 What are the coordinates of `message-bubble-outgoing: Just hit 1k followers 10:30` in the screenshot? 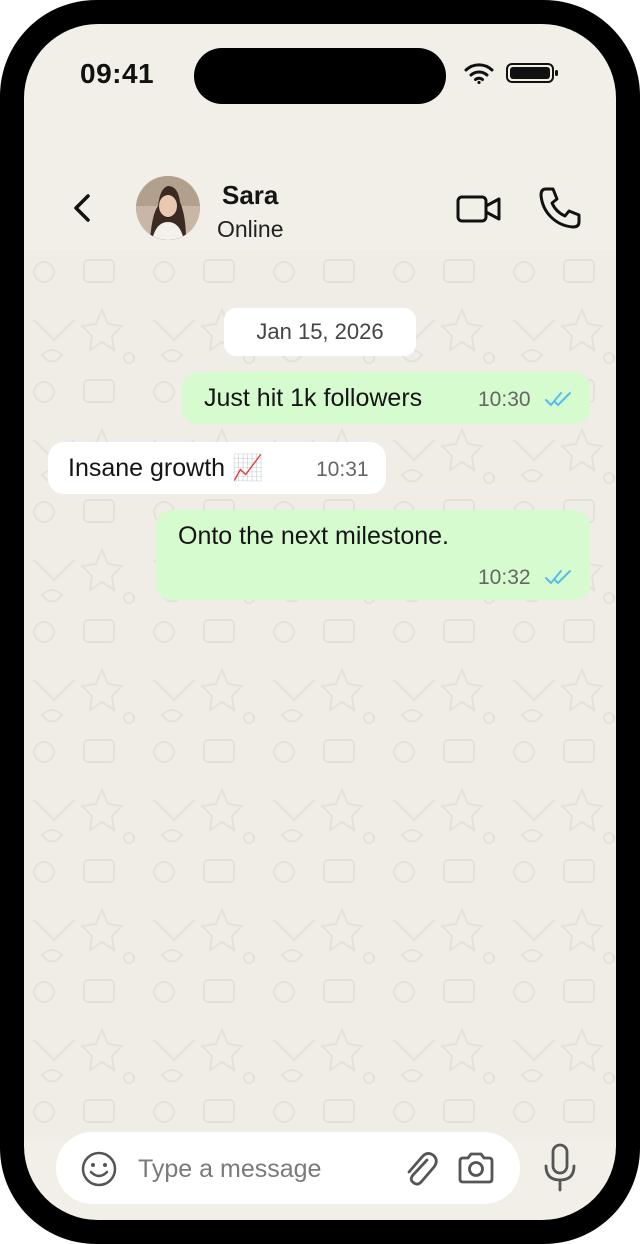 It's located at (386, 398).